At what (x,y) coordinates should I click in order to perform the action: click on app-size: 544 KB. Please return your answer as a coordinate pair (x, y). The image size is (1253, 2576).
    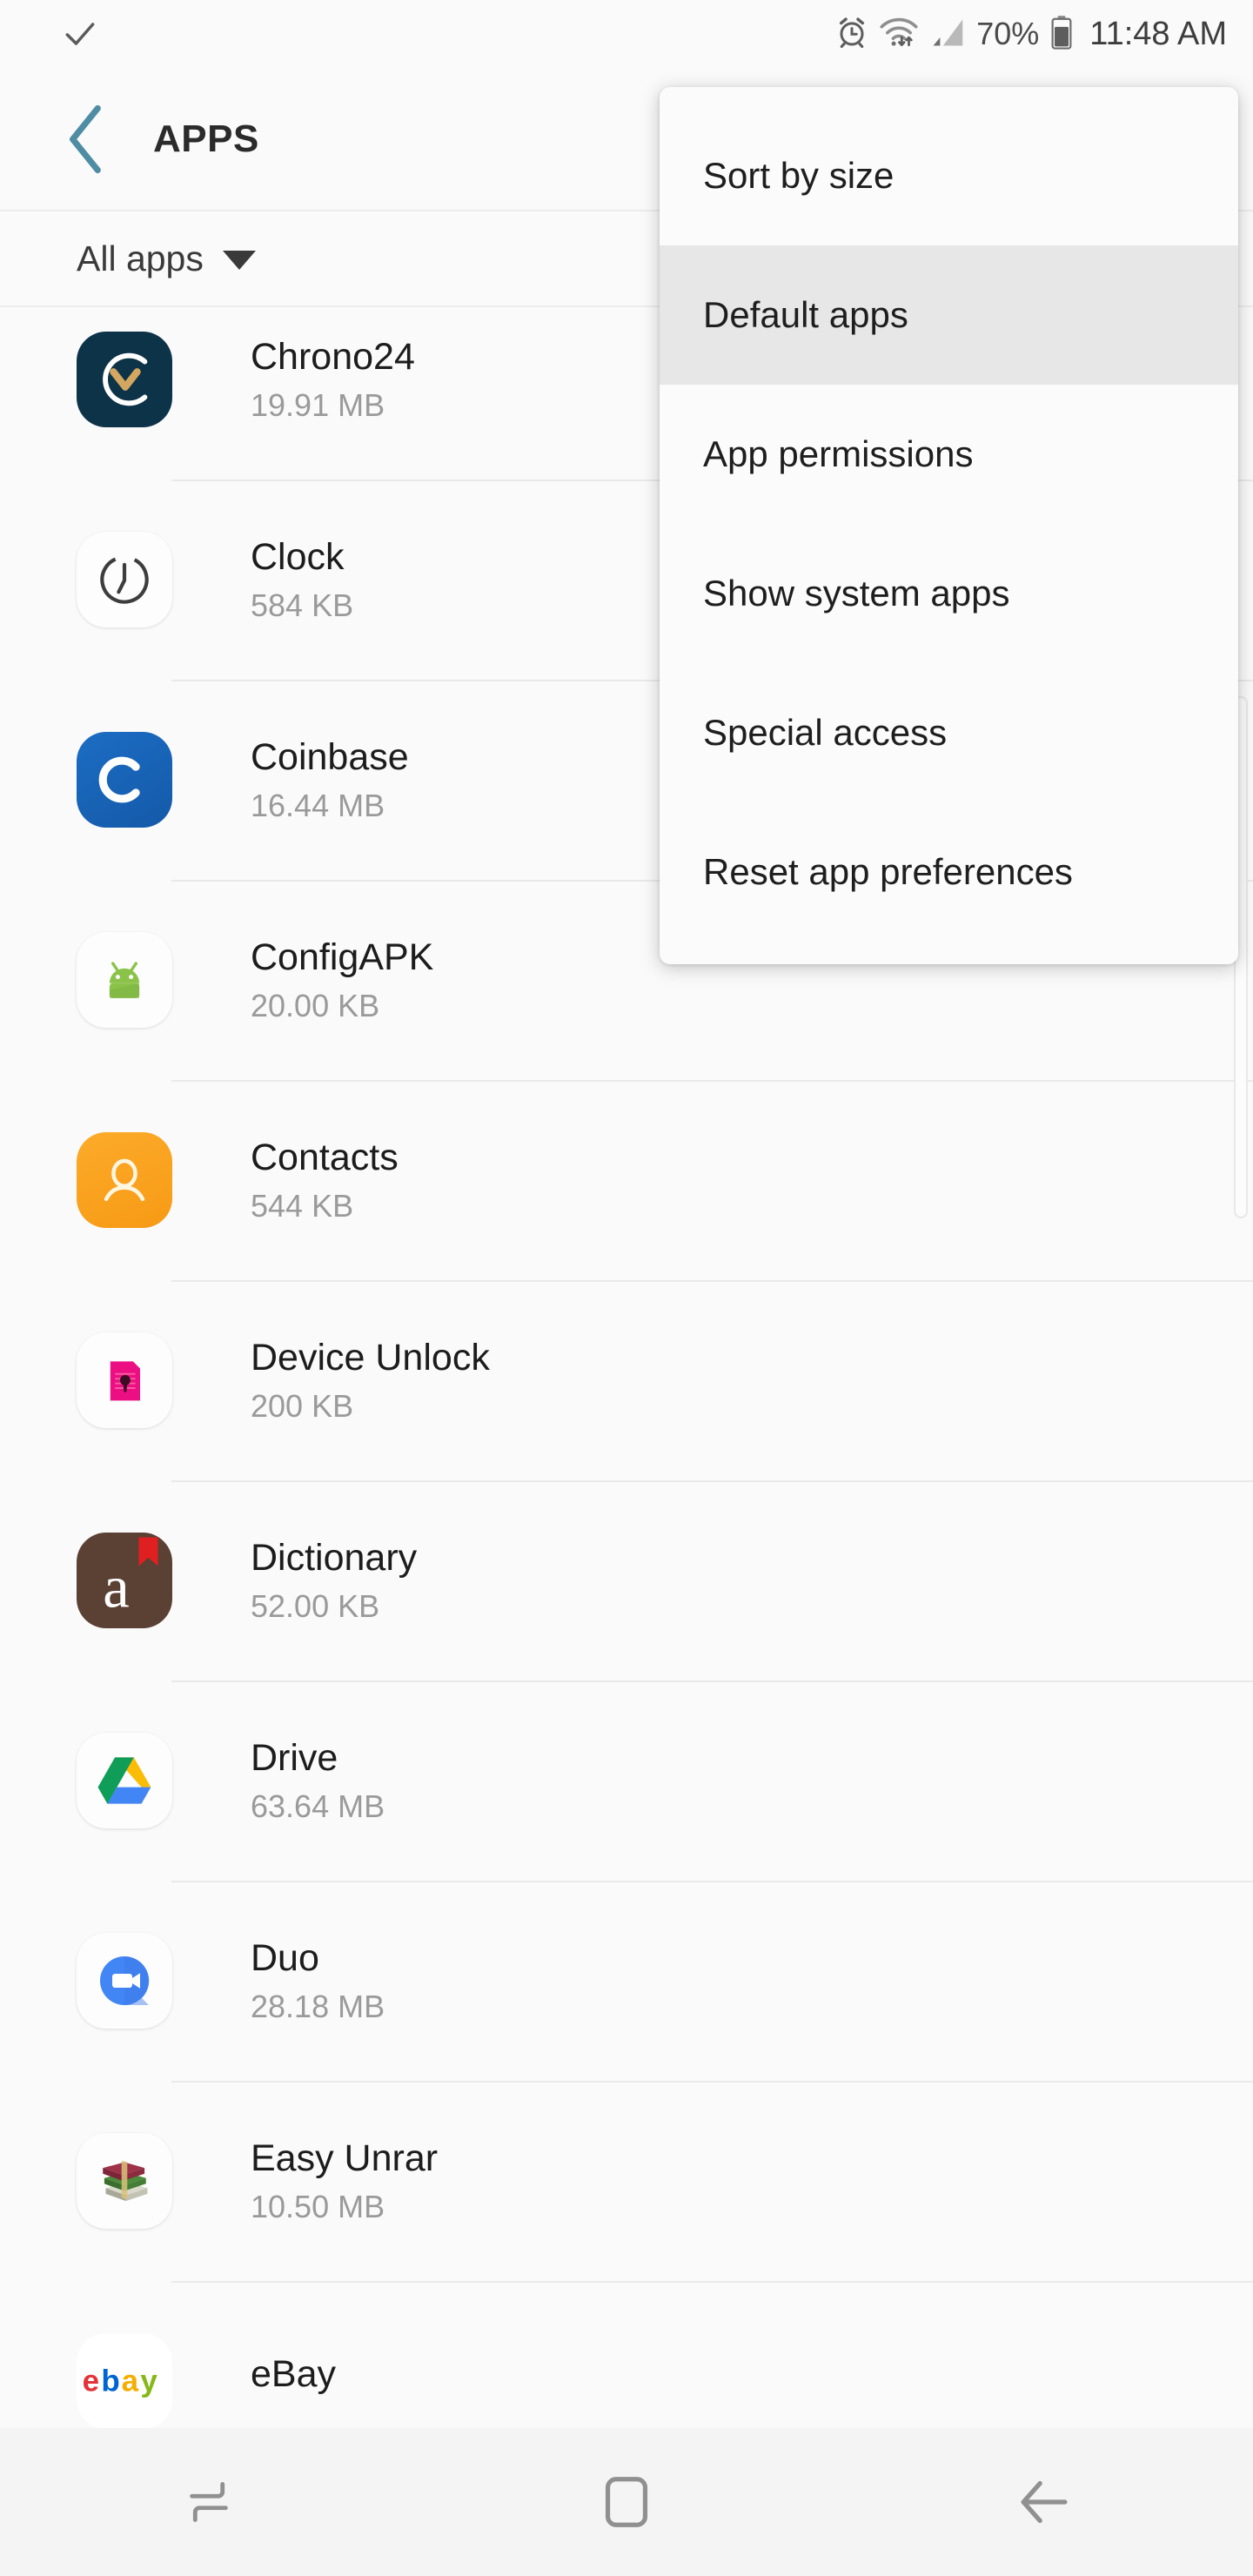
    Looking at the image, I should click on (302, 1206).